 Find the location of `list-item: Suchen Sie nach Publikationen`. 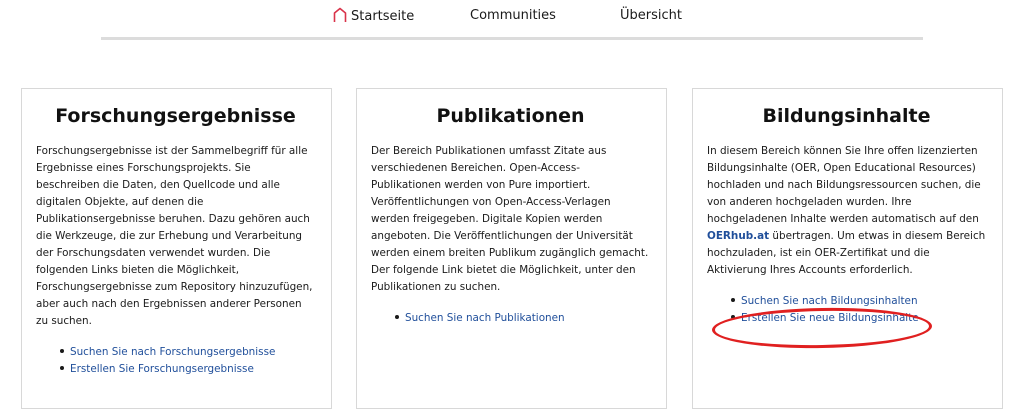

list-item: Suchen Sie nach Publikationen is located at coordinates (522, 318).